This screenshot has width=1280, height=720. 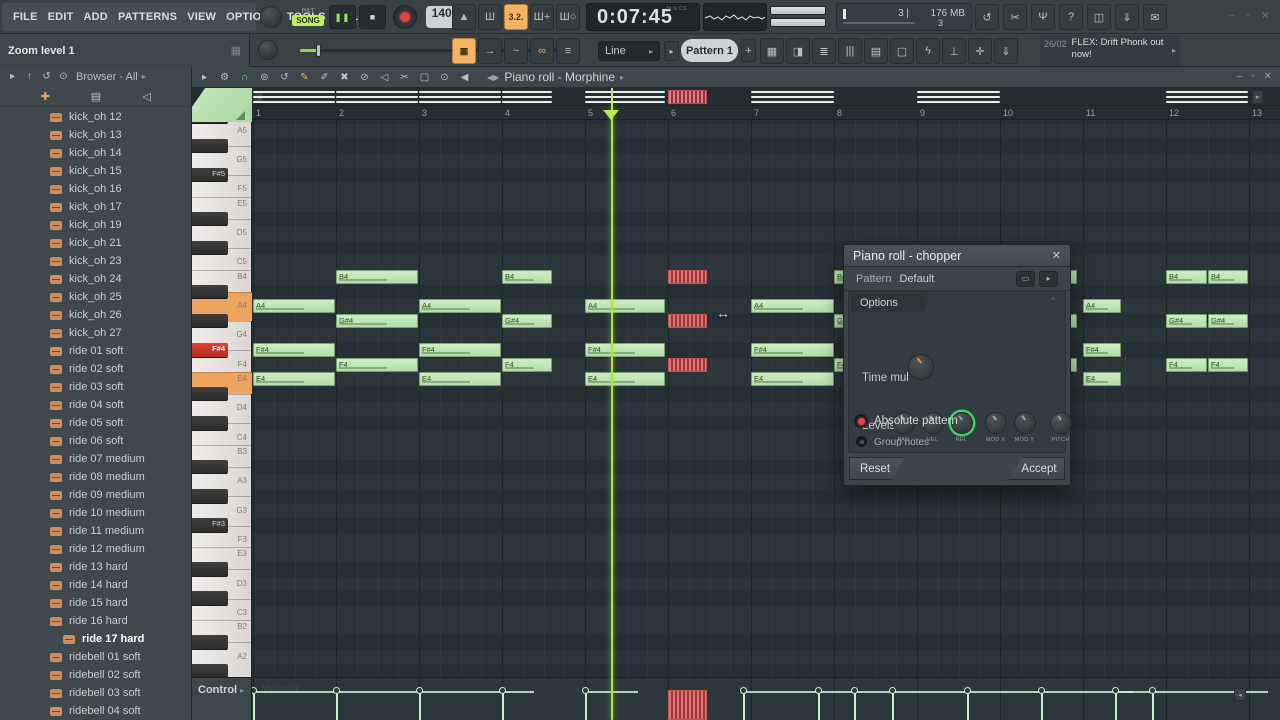 I want to click on typing-keyboard-icon: Ш, so click(x=490, y=17).